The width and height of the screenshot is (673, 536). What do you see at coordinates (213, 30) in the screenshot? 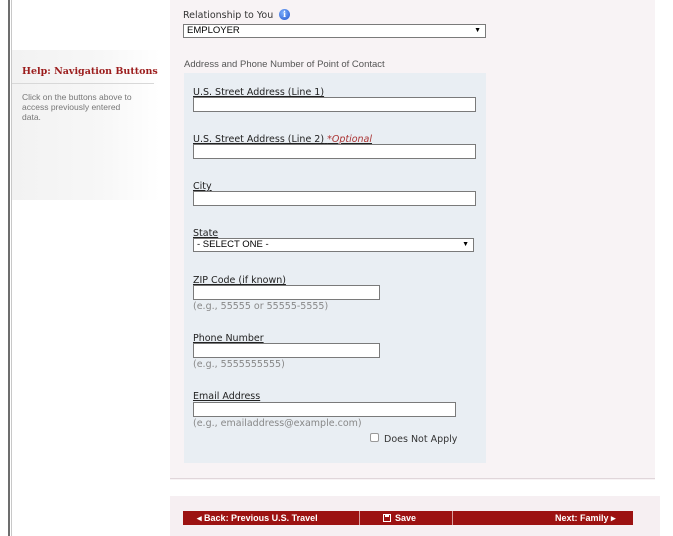
I see `relationship-value: EMPLOYER` at bounding box center [213, 30].